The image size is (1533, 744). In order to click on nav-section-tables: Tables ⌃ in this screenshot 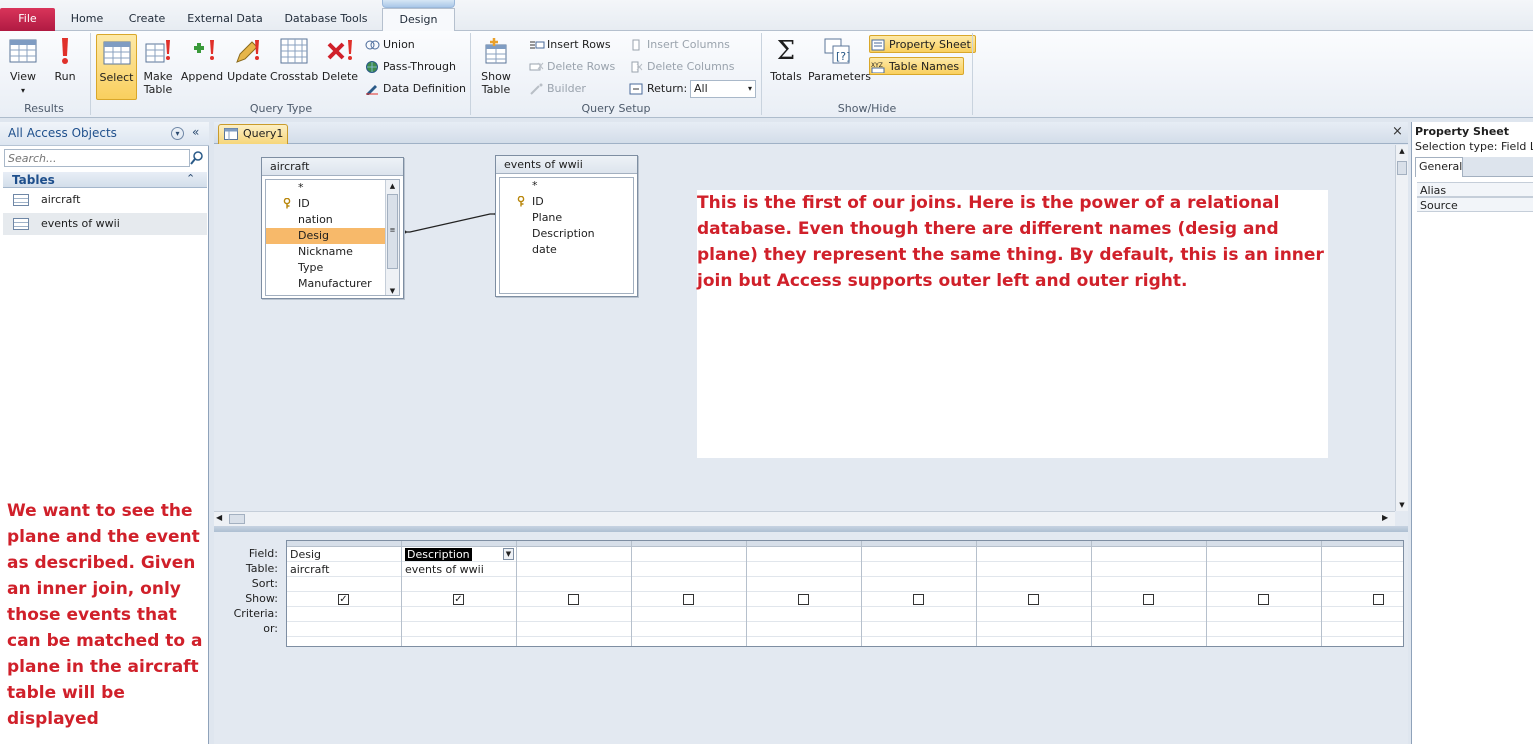, I will do `click(105, 180)`.